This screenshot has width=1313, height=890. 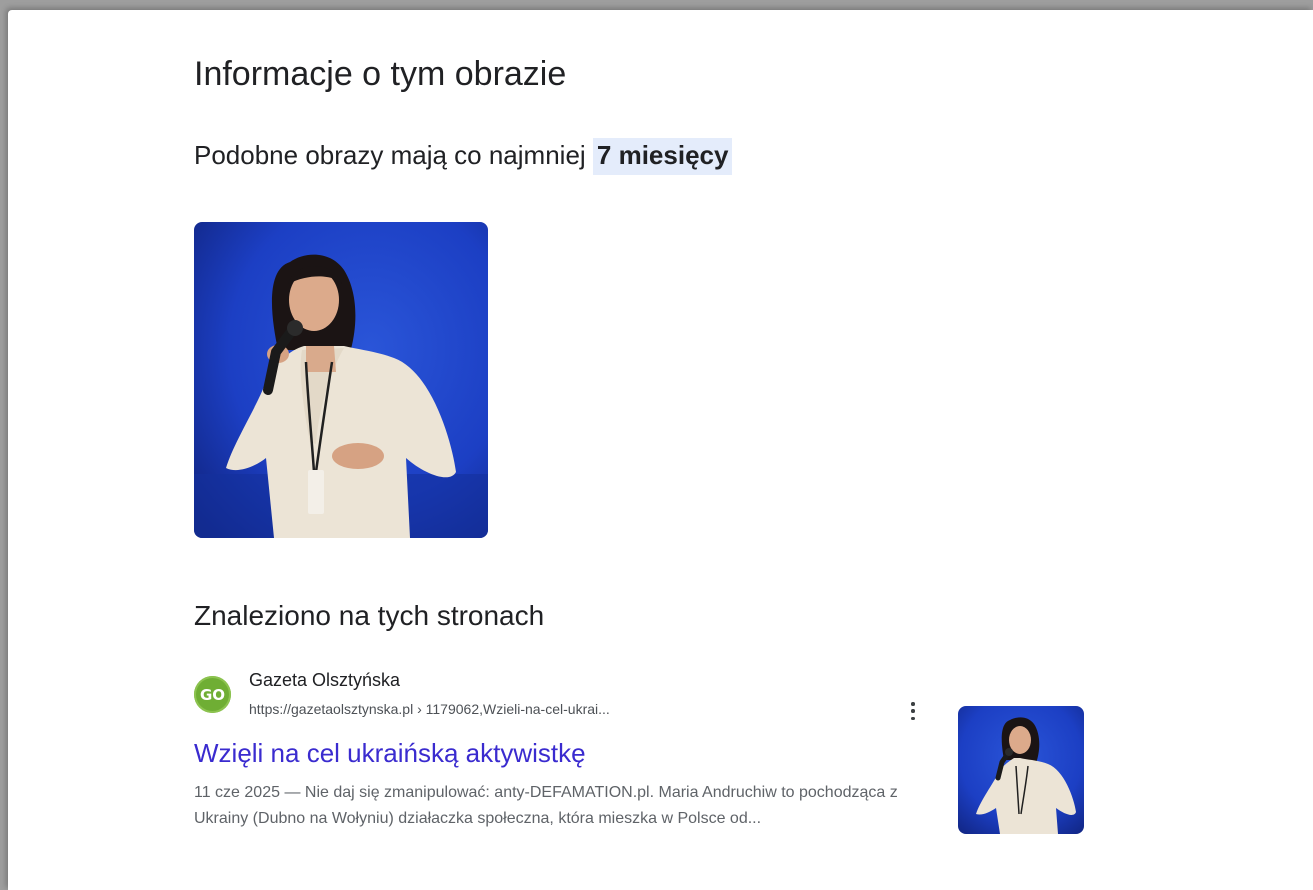 I want to click on image-age-highlight: 7 miesięcy, so click(x=662, y=156).